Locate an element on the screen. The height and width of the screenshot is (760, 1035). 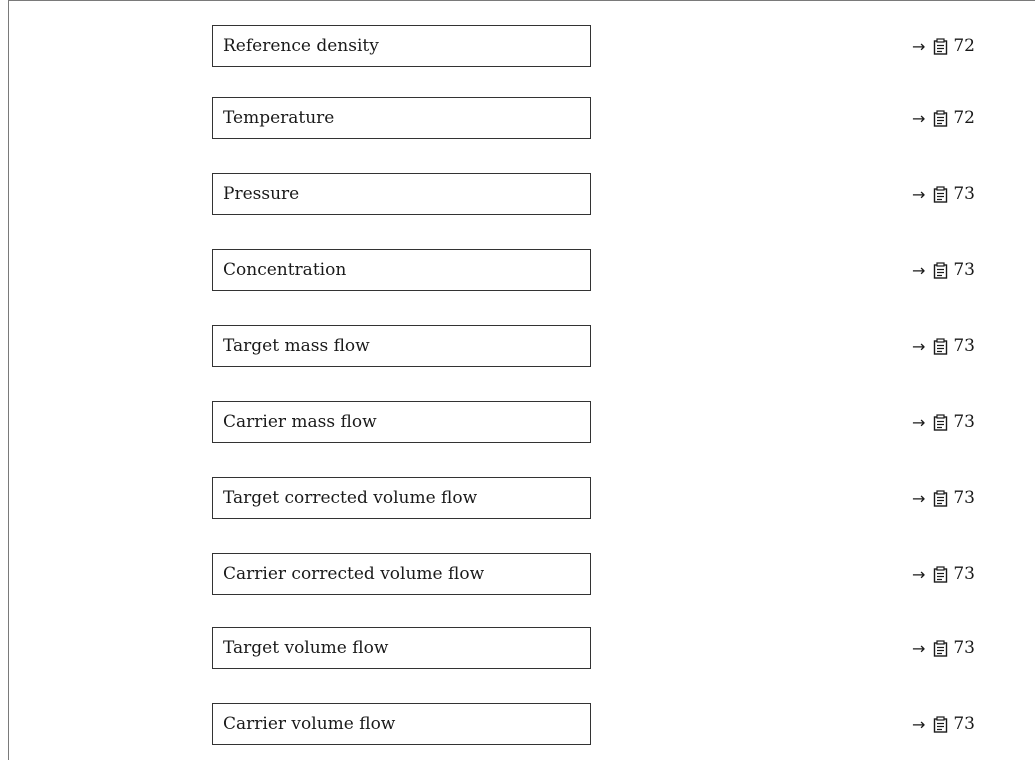
parameter-box: Temperature is located at coordinates (401, 118).